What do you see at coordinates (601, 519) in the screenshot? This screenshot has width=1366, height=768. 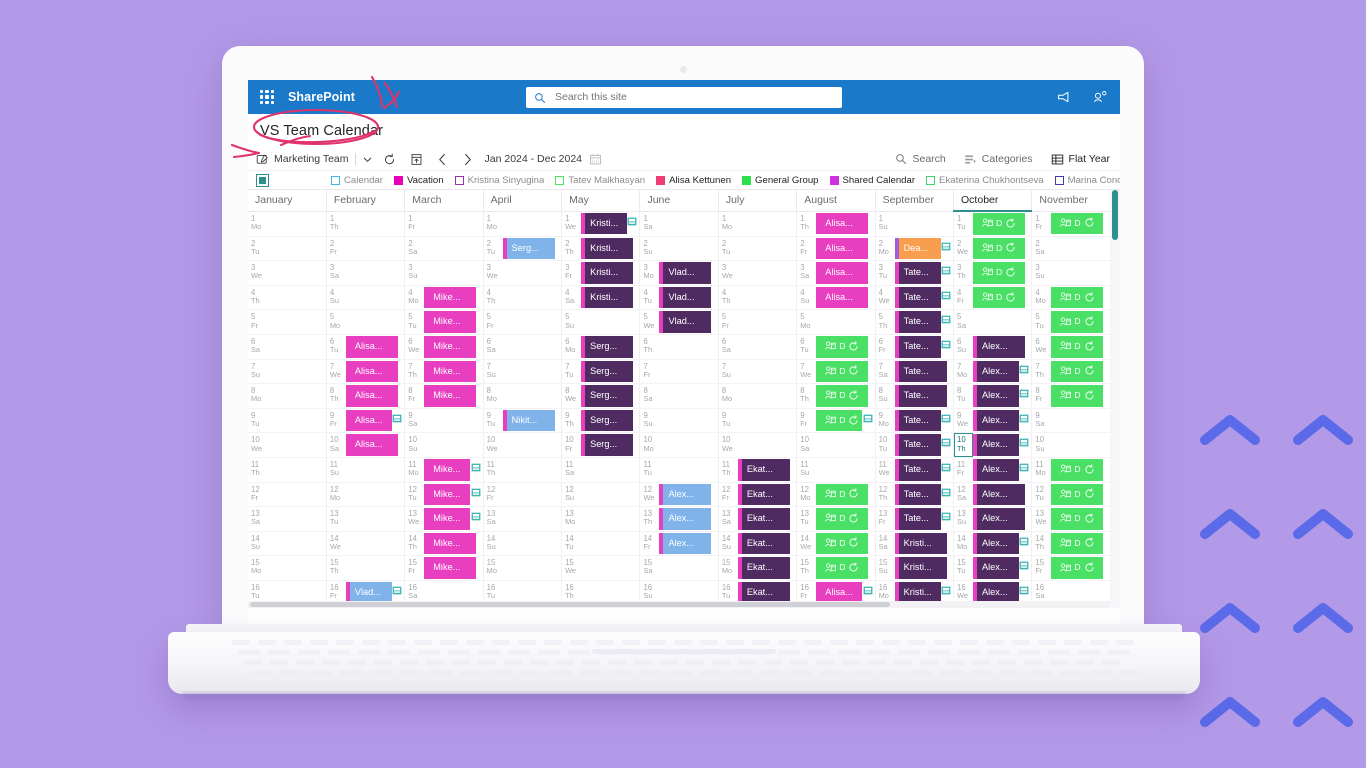 I see `calendar-day-cell: 13 Mo` at bounding box center [601, 519].